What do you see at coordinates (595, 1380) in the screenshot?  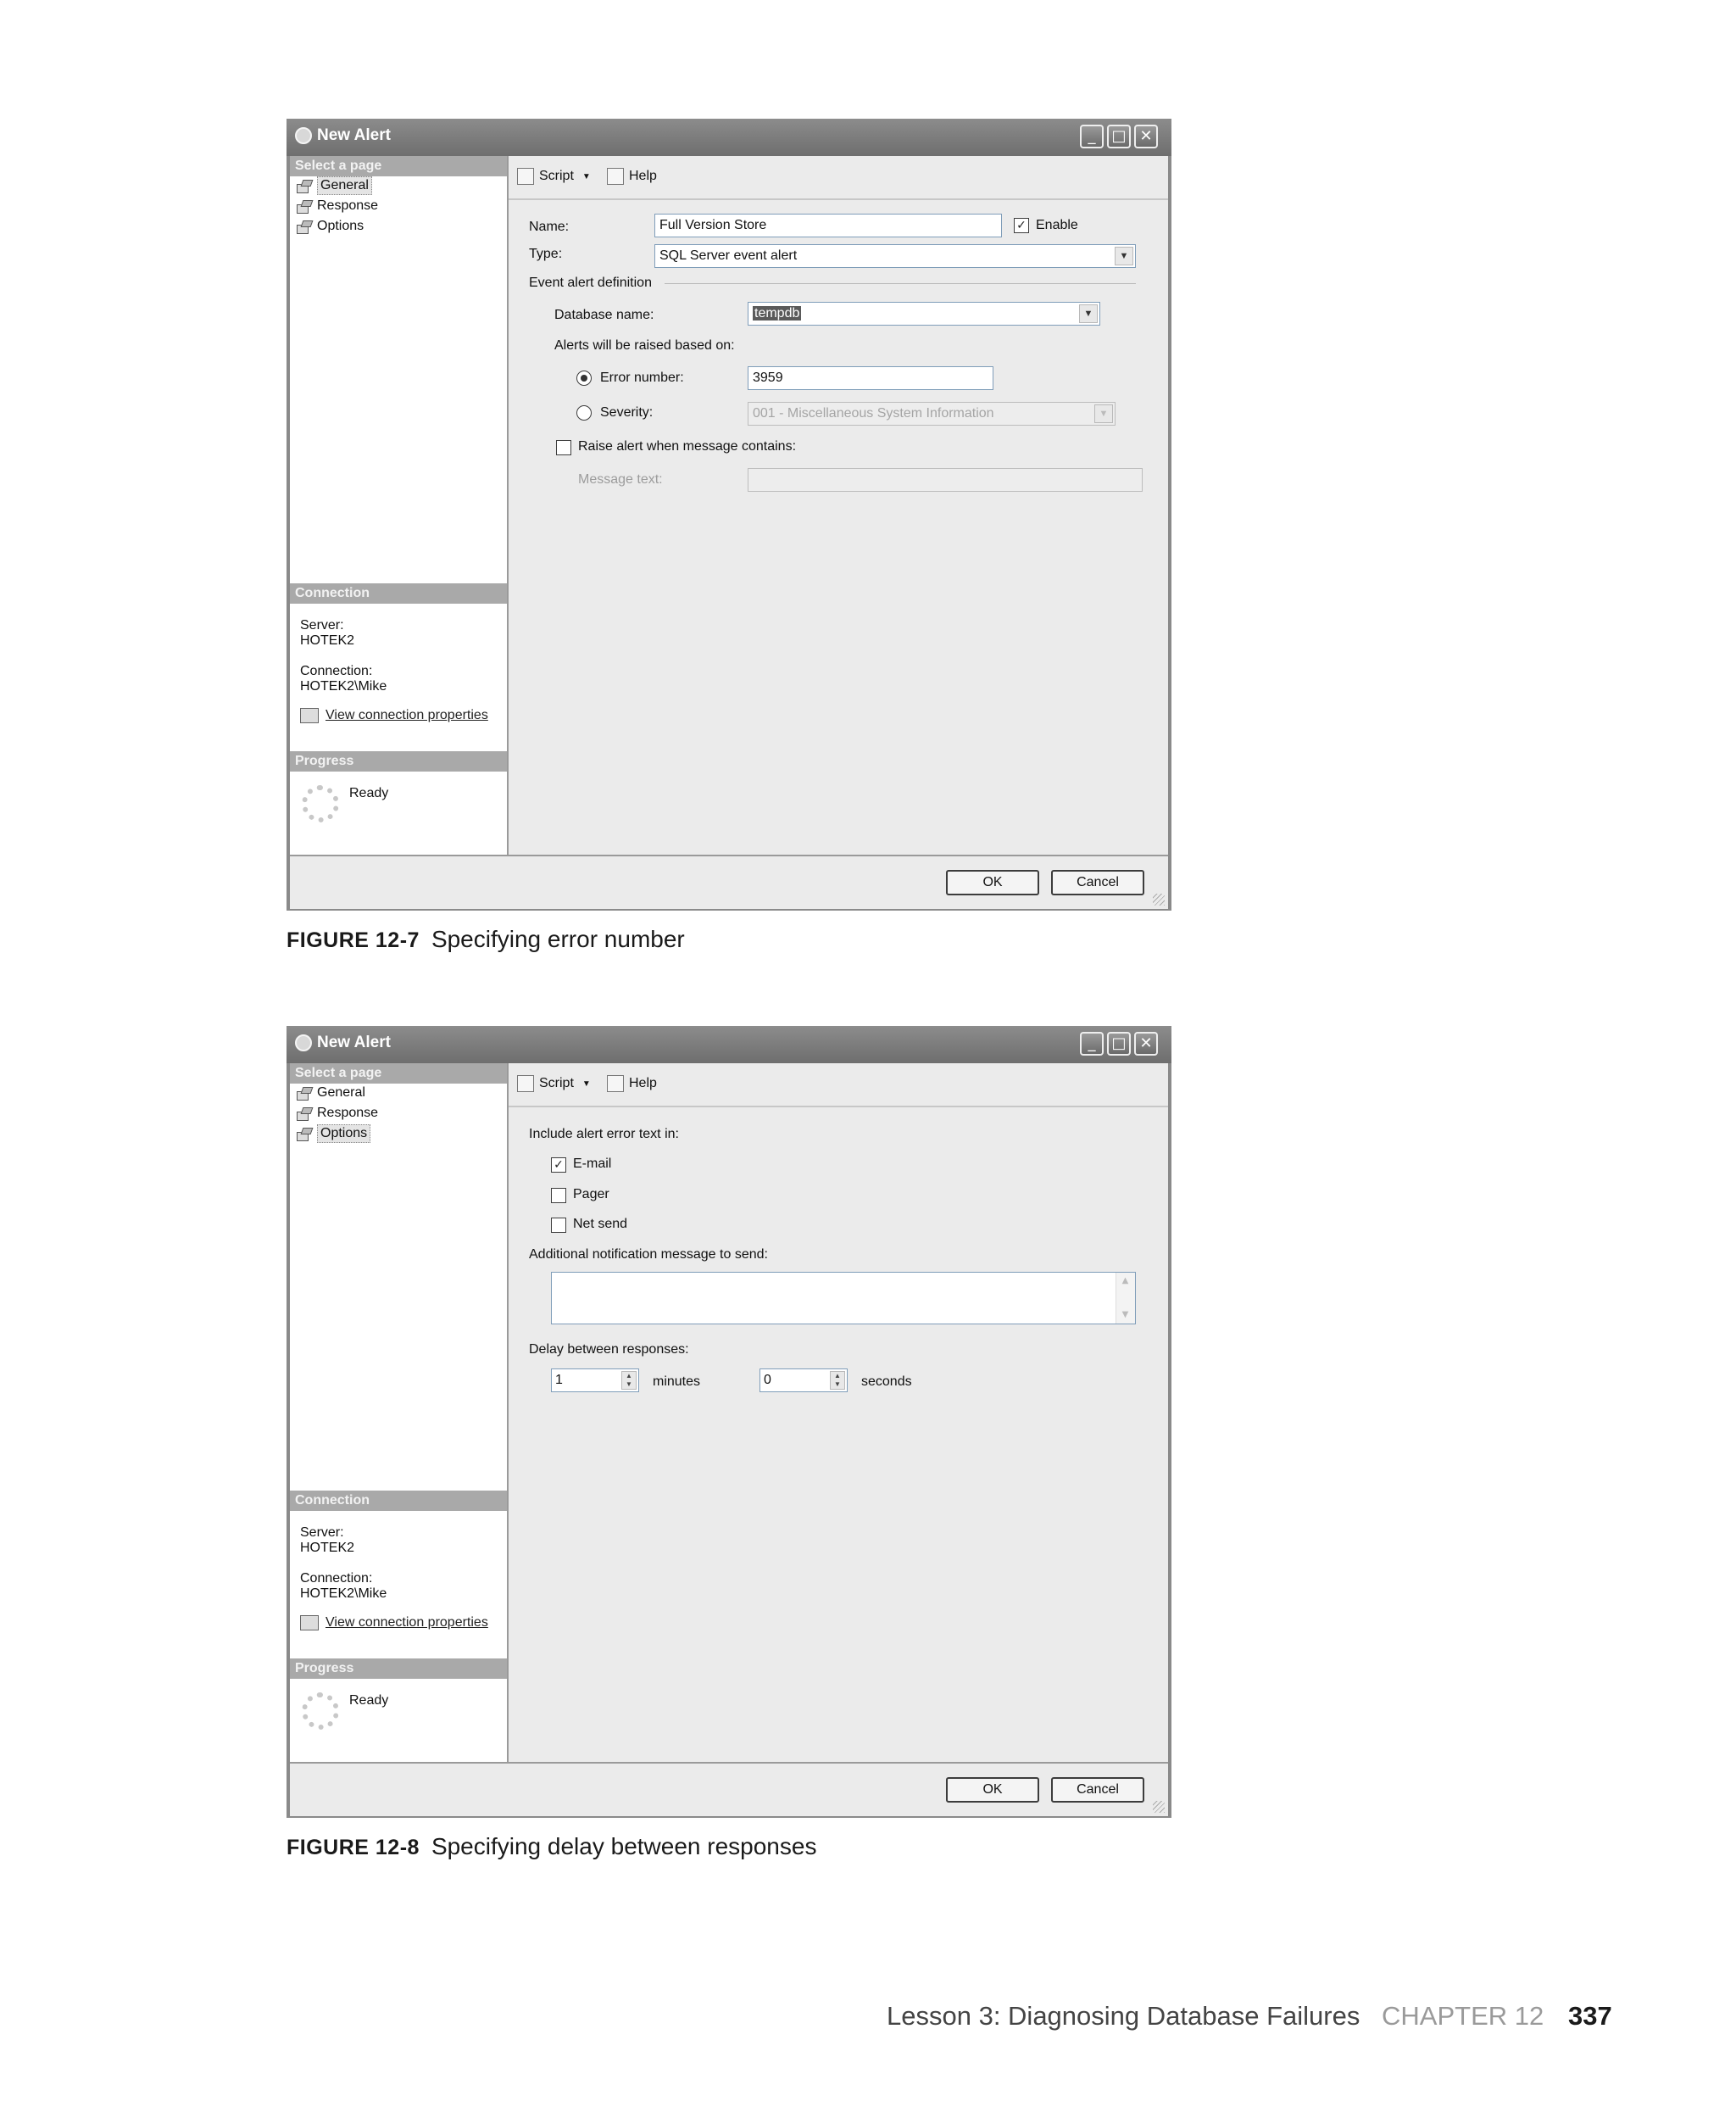 I see `minutes-stepper: 1 ▲ ▼` at bounding box center [595, 1380].